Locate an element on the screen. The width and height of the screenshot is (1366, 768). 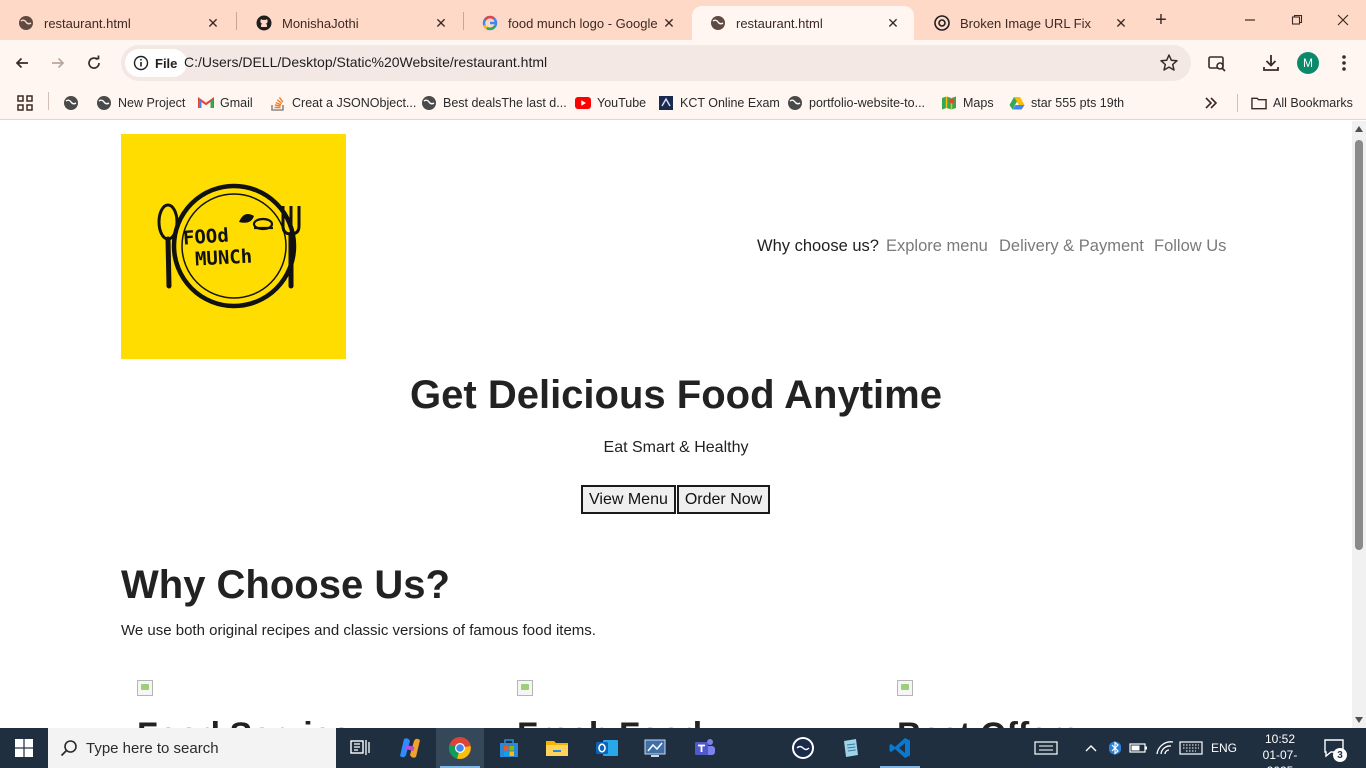
microsoft-store-icon is located at coordinates (509, 748).